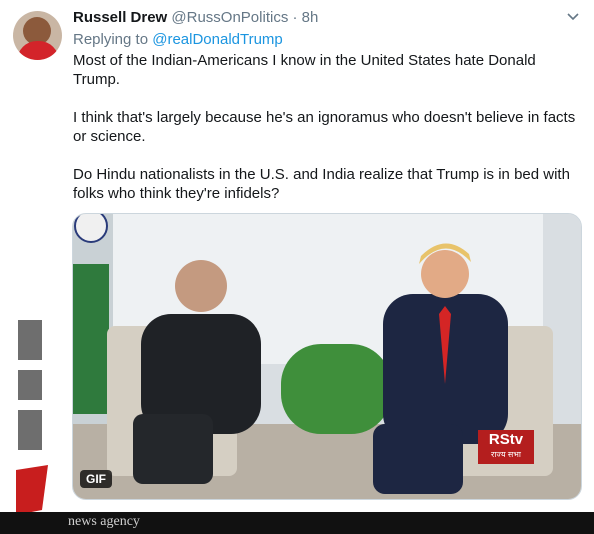  Describe the element at coordinates (120, 17) in the screenshot. I see `author-name: Russell Drew` at that location.